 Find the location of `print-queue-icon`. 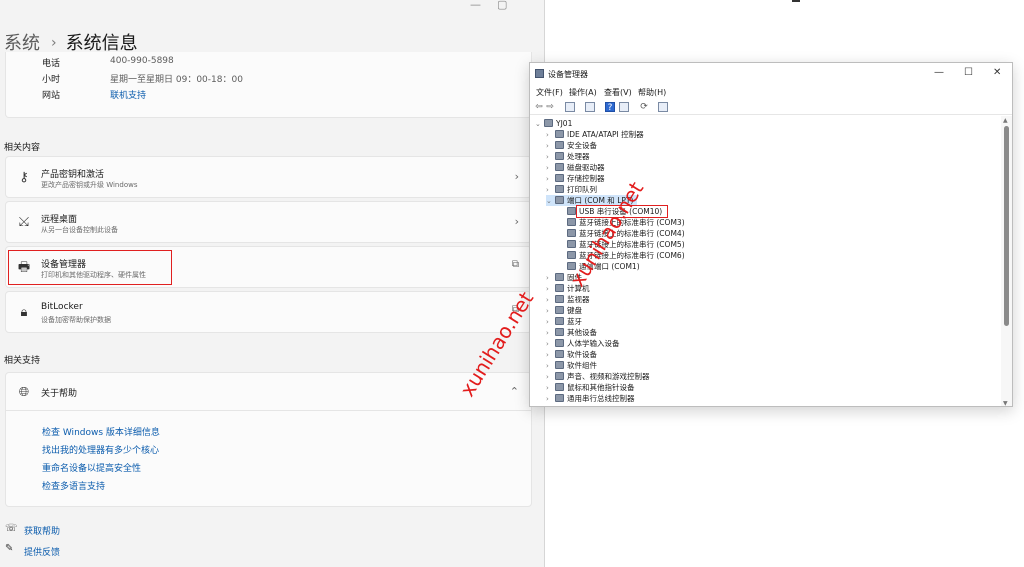

print-queue-icon is located at coordinates (559, 189).